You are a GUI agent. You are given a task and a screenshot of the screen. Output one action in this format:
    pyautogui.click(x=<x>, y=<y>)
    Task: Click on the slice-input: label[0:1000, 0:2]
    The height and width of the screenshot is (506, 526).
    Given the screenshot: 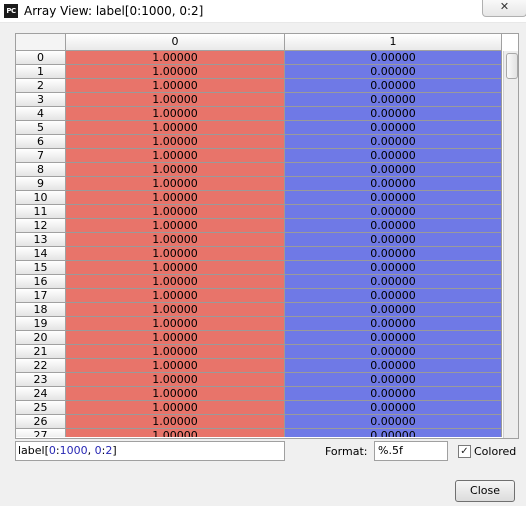 What is the action you would take?
    pyautogui.click(x=150, y=451)
    